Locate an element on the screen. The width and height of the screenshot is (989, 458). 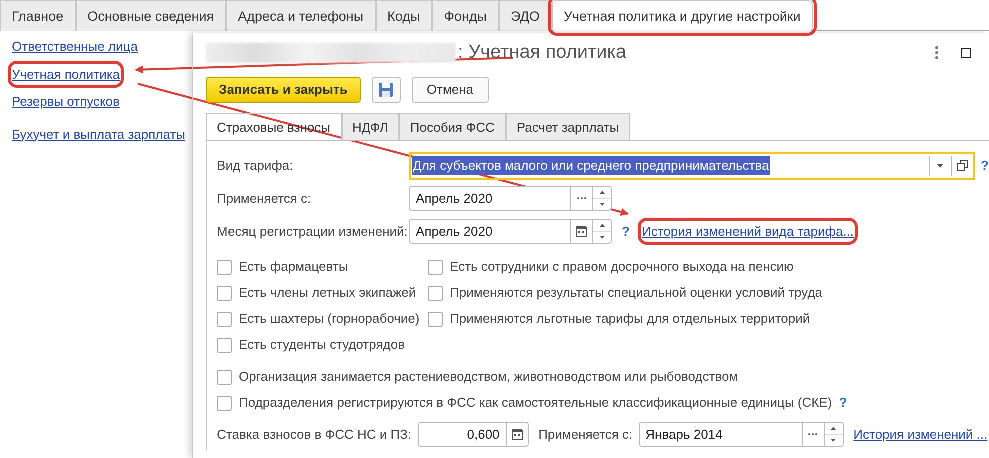
tab: ЭДО is located at coordinates (525, 15).